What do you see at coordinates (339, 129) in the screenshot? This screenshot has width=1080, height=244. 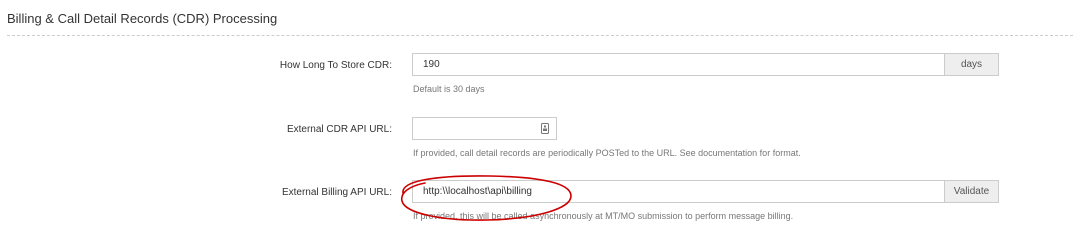 I see `external-cdr-api-label: External CDR API URL:` at bounding box center [339, 129].